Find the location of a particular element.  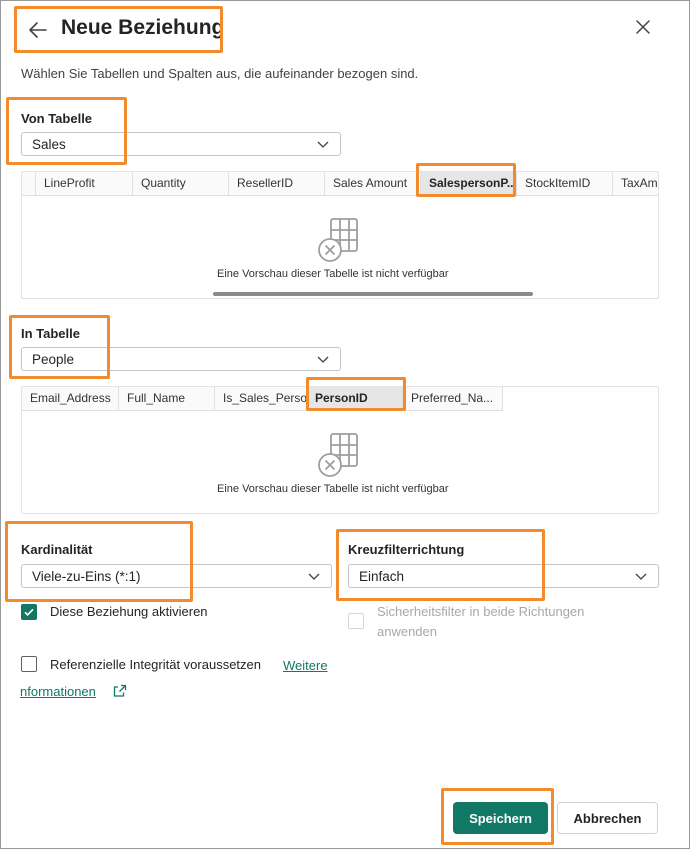

column-header: LineProfit is located at coordinates (84, 184).